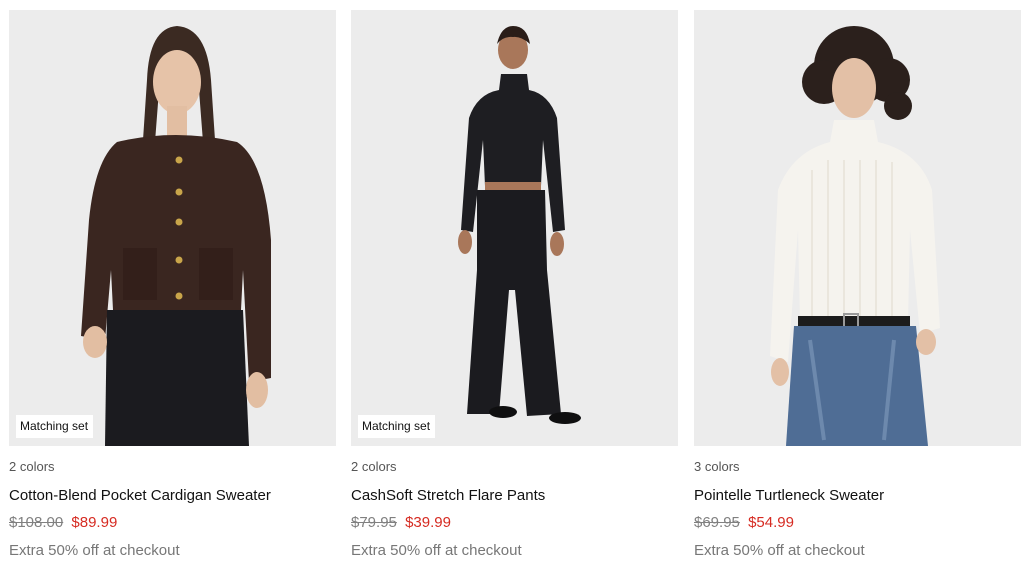  Describe the element at coordinates (428, 522) in the screenshot. I see `sale-price: $39.99` at that location.